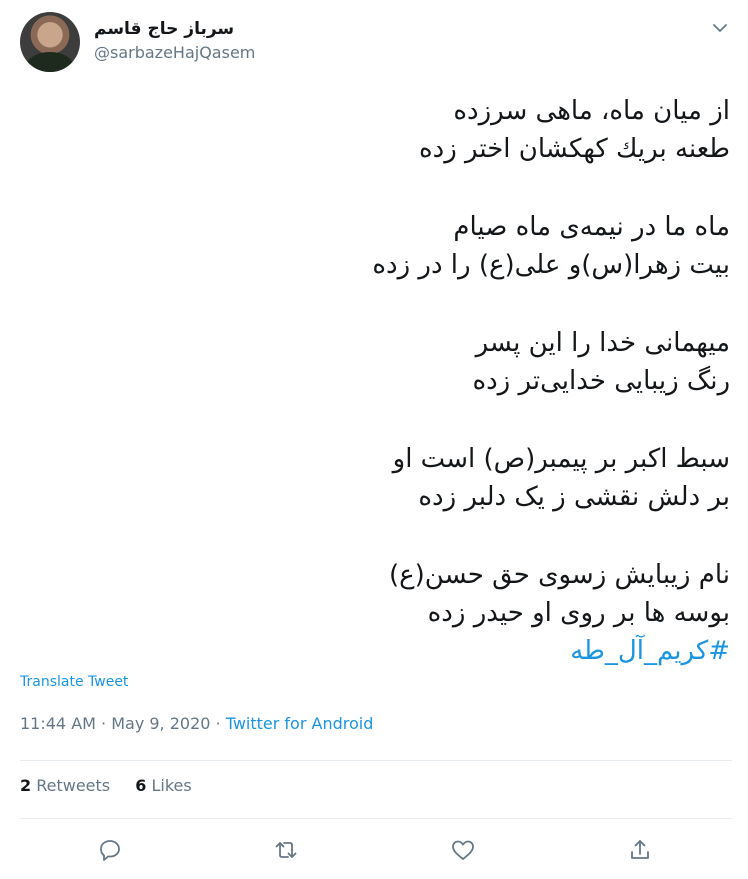  I want to click on chevron-down-icon, so click(720, 28).